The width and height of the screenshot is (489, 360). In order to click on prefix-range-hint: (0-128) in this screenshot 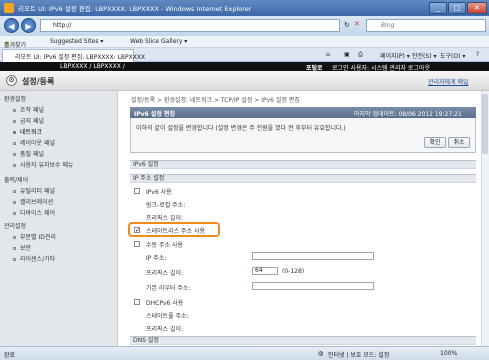, I will do `click(293, 271)`.